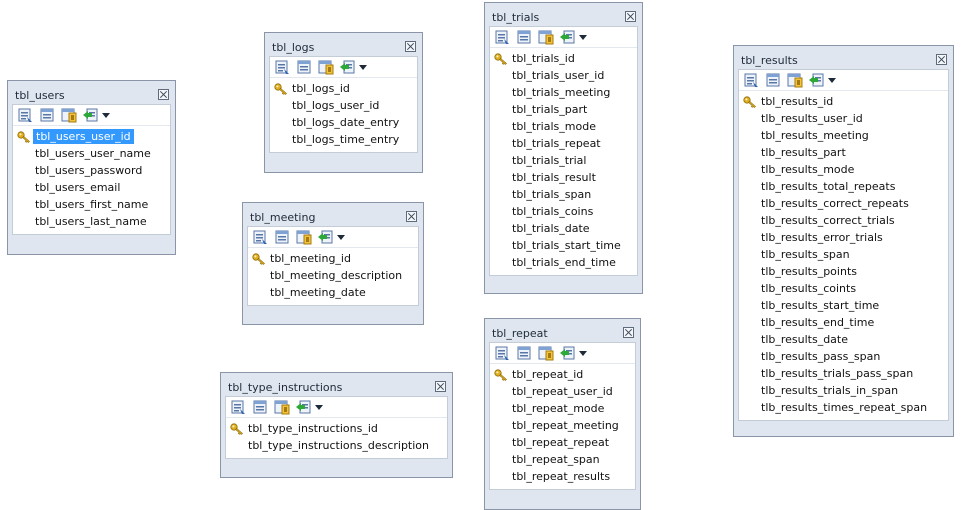  What do you see at coordinates (343, 139) in the screenshot?
I see `column-row: tbl_logs_time_entry` at bounding box center [343, 139].